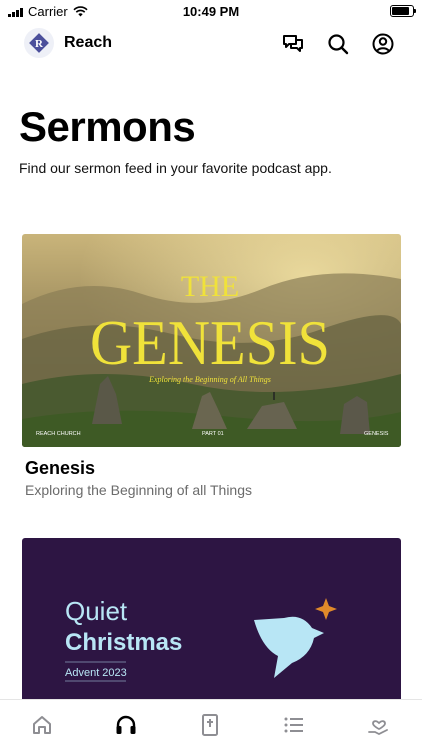 The image size is (422, 751). What do you see at coordinates (403, 11) in the screenshot?
I see `battery-icon` at bounding box center [403, 11].